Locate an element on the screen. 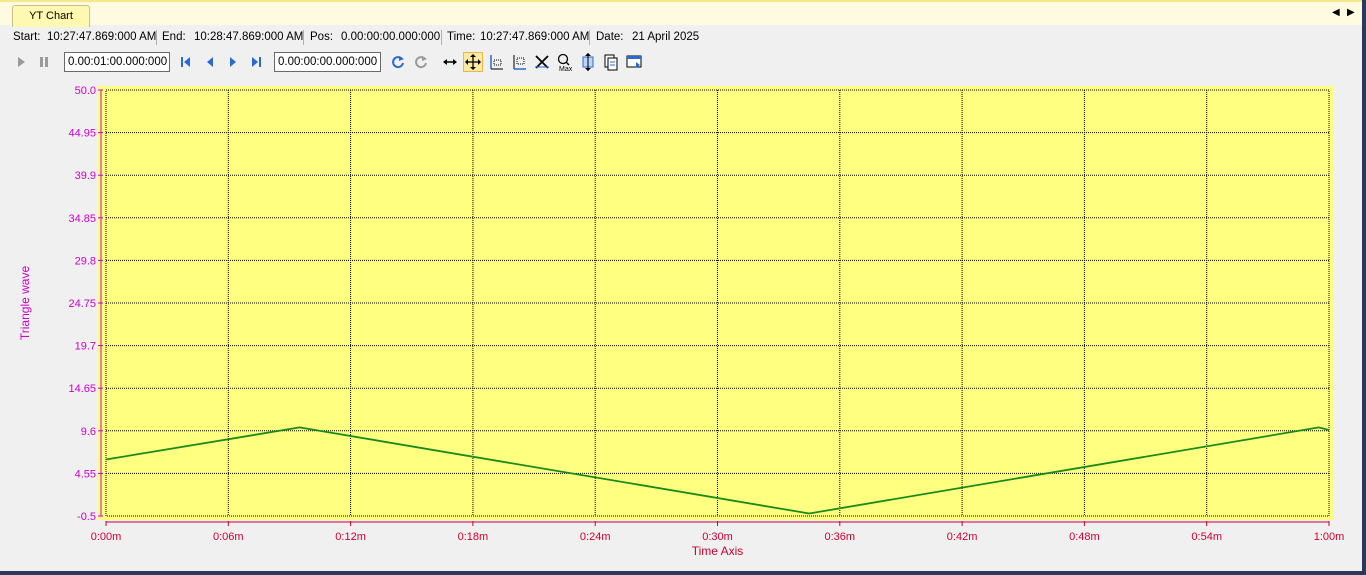 This screenshot has height=575, width=1366. x-tick-label: 0:00m is located at coordinates (106, 537).